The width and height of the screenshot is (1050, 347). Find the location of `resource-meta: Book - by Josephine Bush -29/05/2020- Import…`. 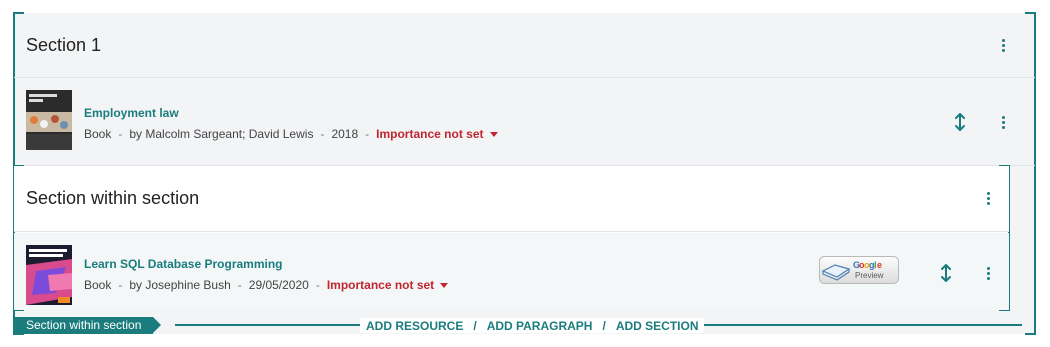

resource-meta: Book - by Josephine Bush -29/05/2020- Import… is located at coordinates (266, 285).